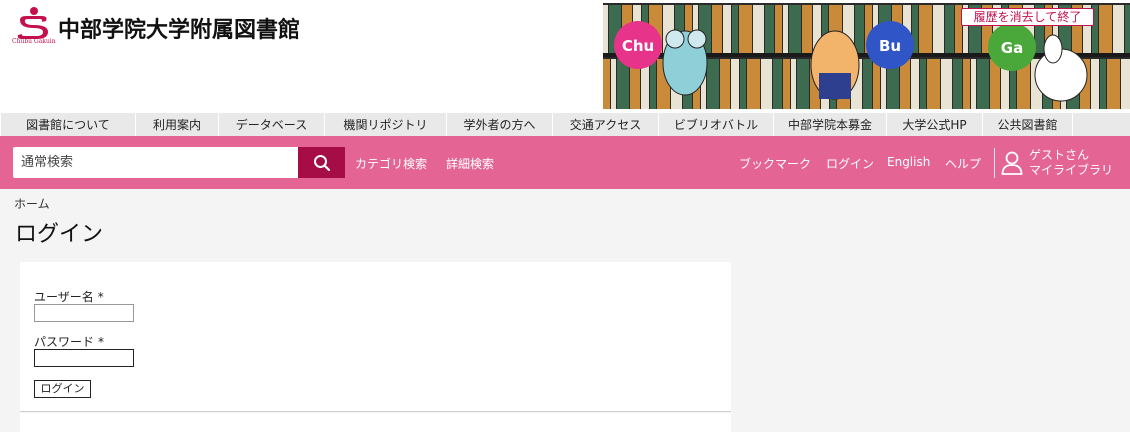 This screenshot has height=432, width=1130. I want to click on search-input, so click(155, 162).